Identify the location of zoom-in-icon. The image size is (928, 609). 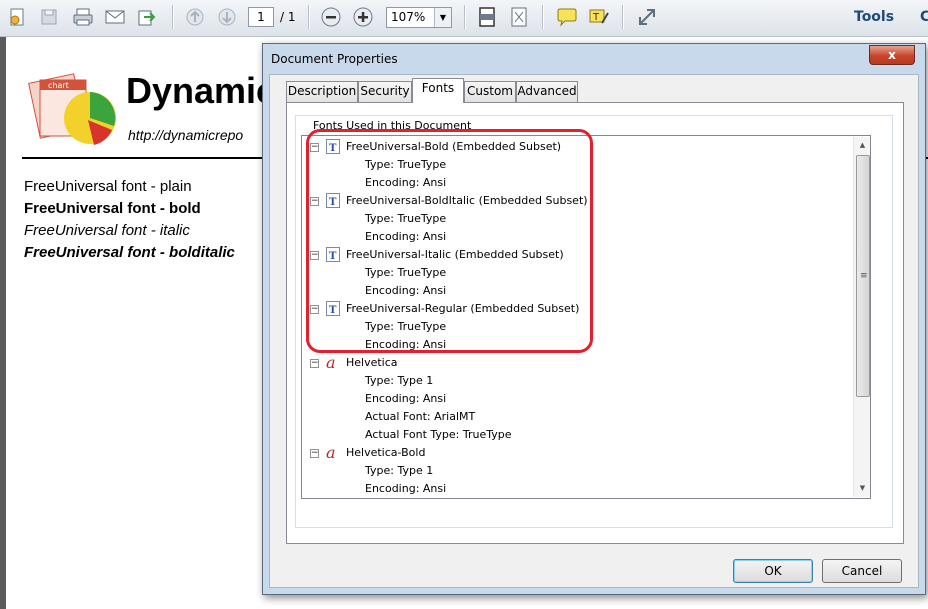
(363, 17).